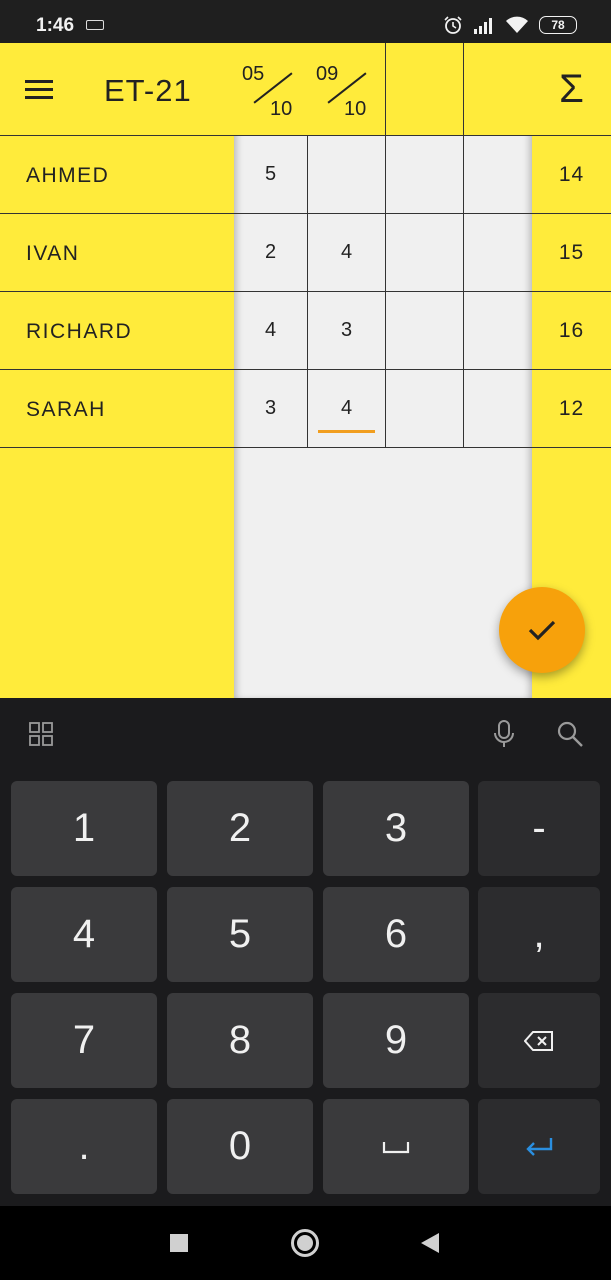  I want to click on sum-header: Σ, so click(571, 89).